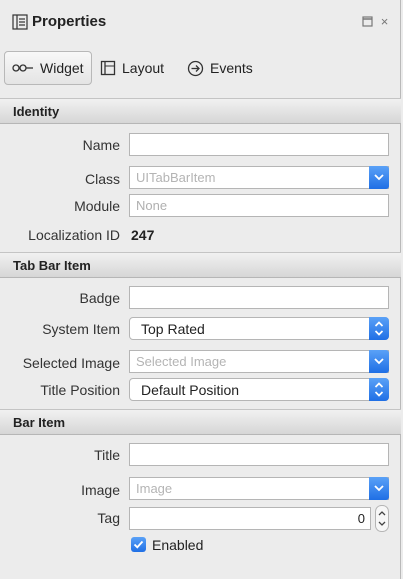 The height and width of the screenshot is (579, 403). Describe the element at coordinates (195, 68) in the screenshot. I see `events-icon` at that location.